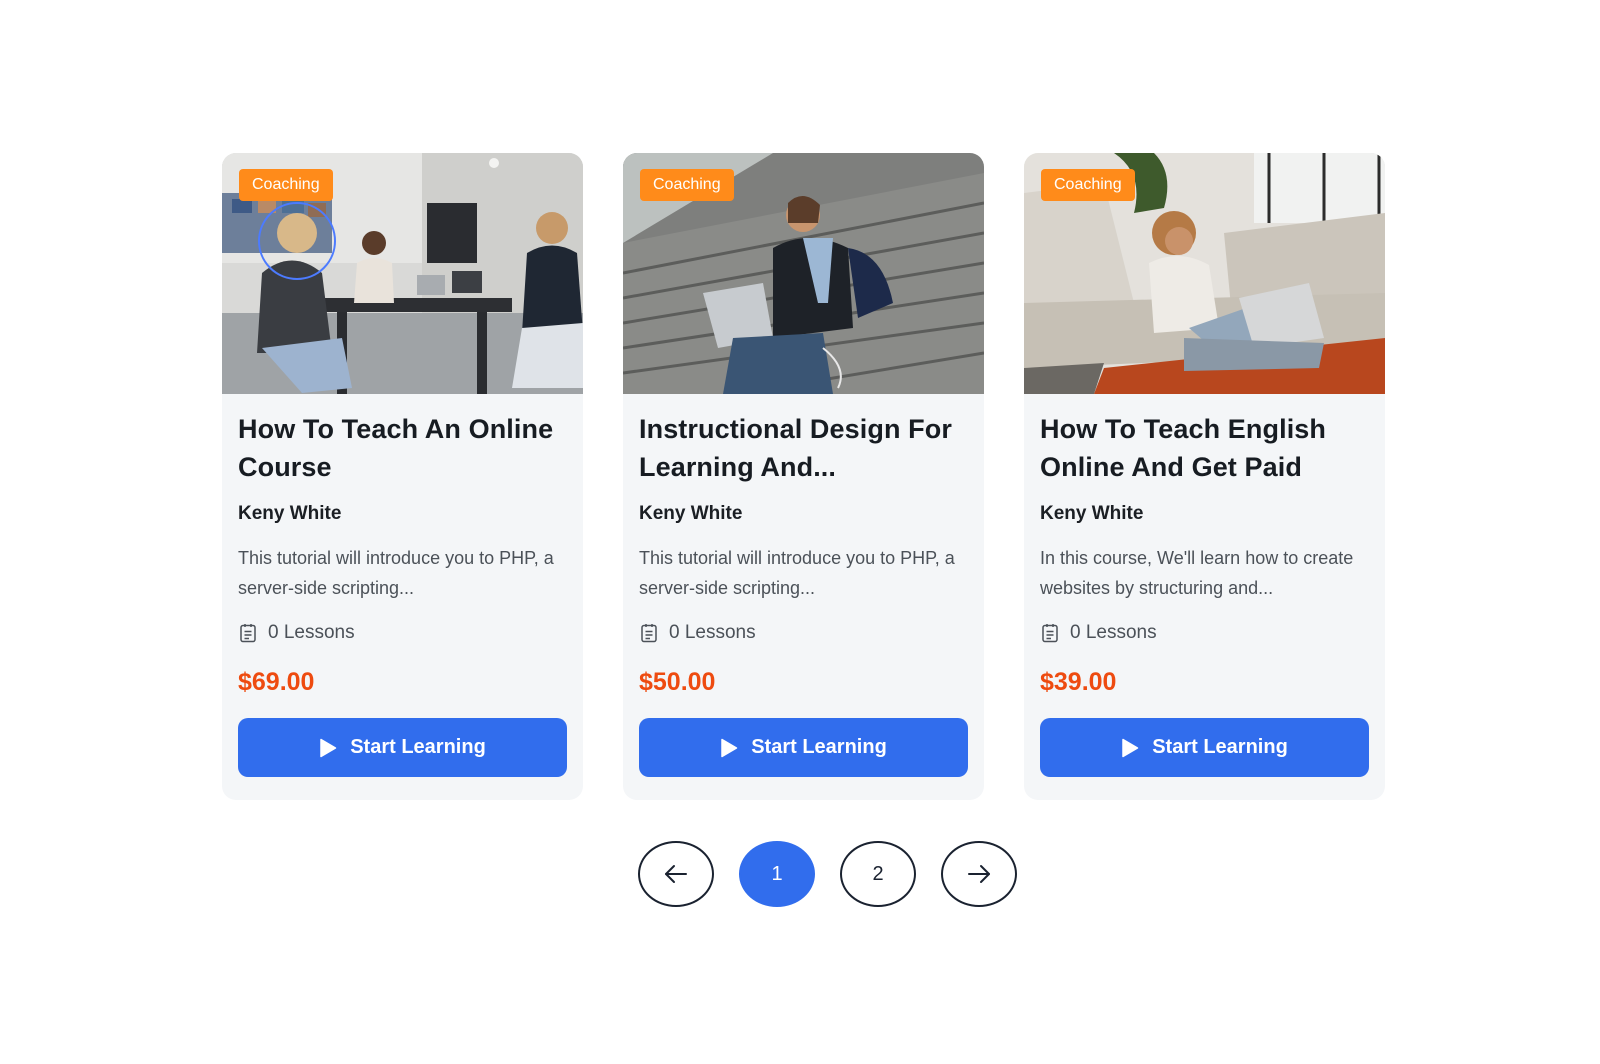  What do you see at coordinates (402, 448) in the screenshot?
I see `course-title: How To Teach An Online Course` at bounding box center [402, 448].